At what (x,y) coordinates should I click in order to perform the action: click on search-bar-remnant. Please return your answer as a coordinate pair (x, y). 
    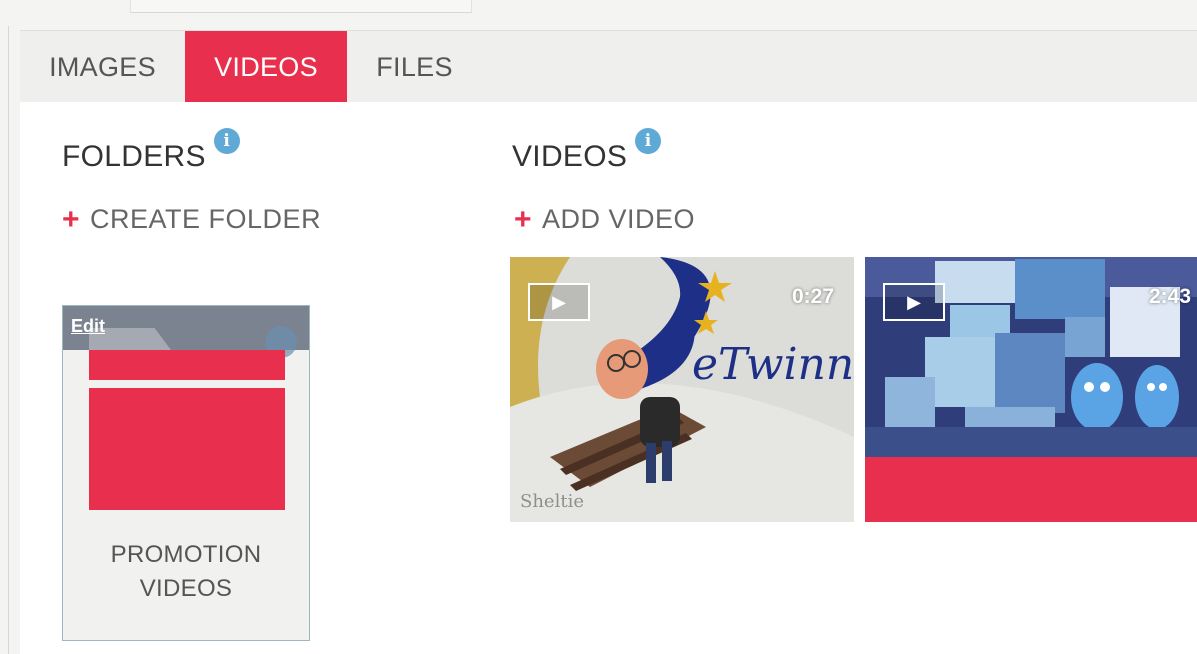
    Looking at the image, I should click on (301, 6).